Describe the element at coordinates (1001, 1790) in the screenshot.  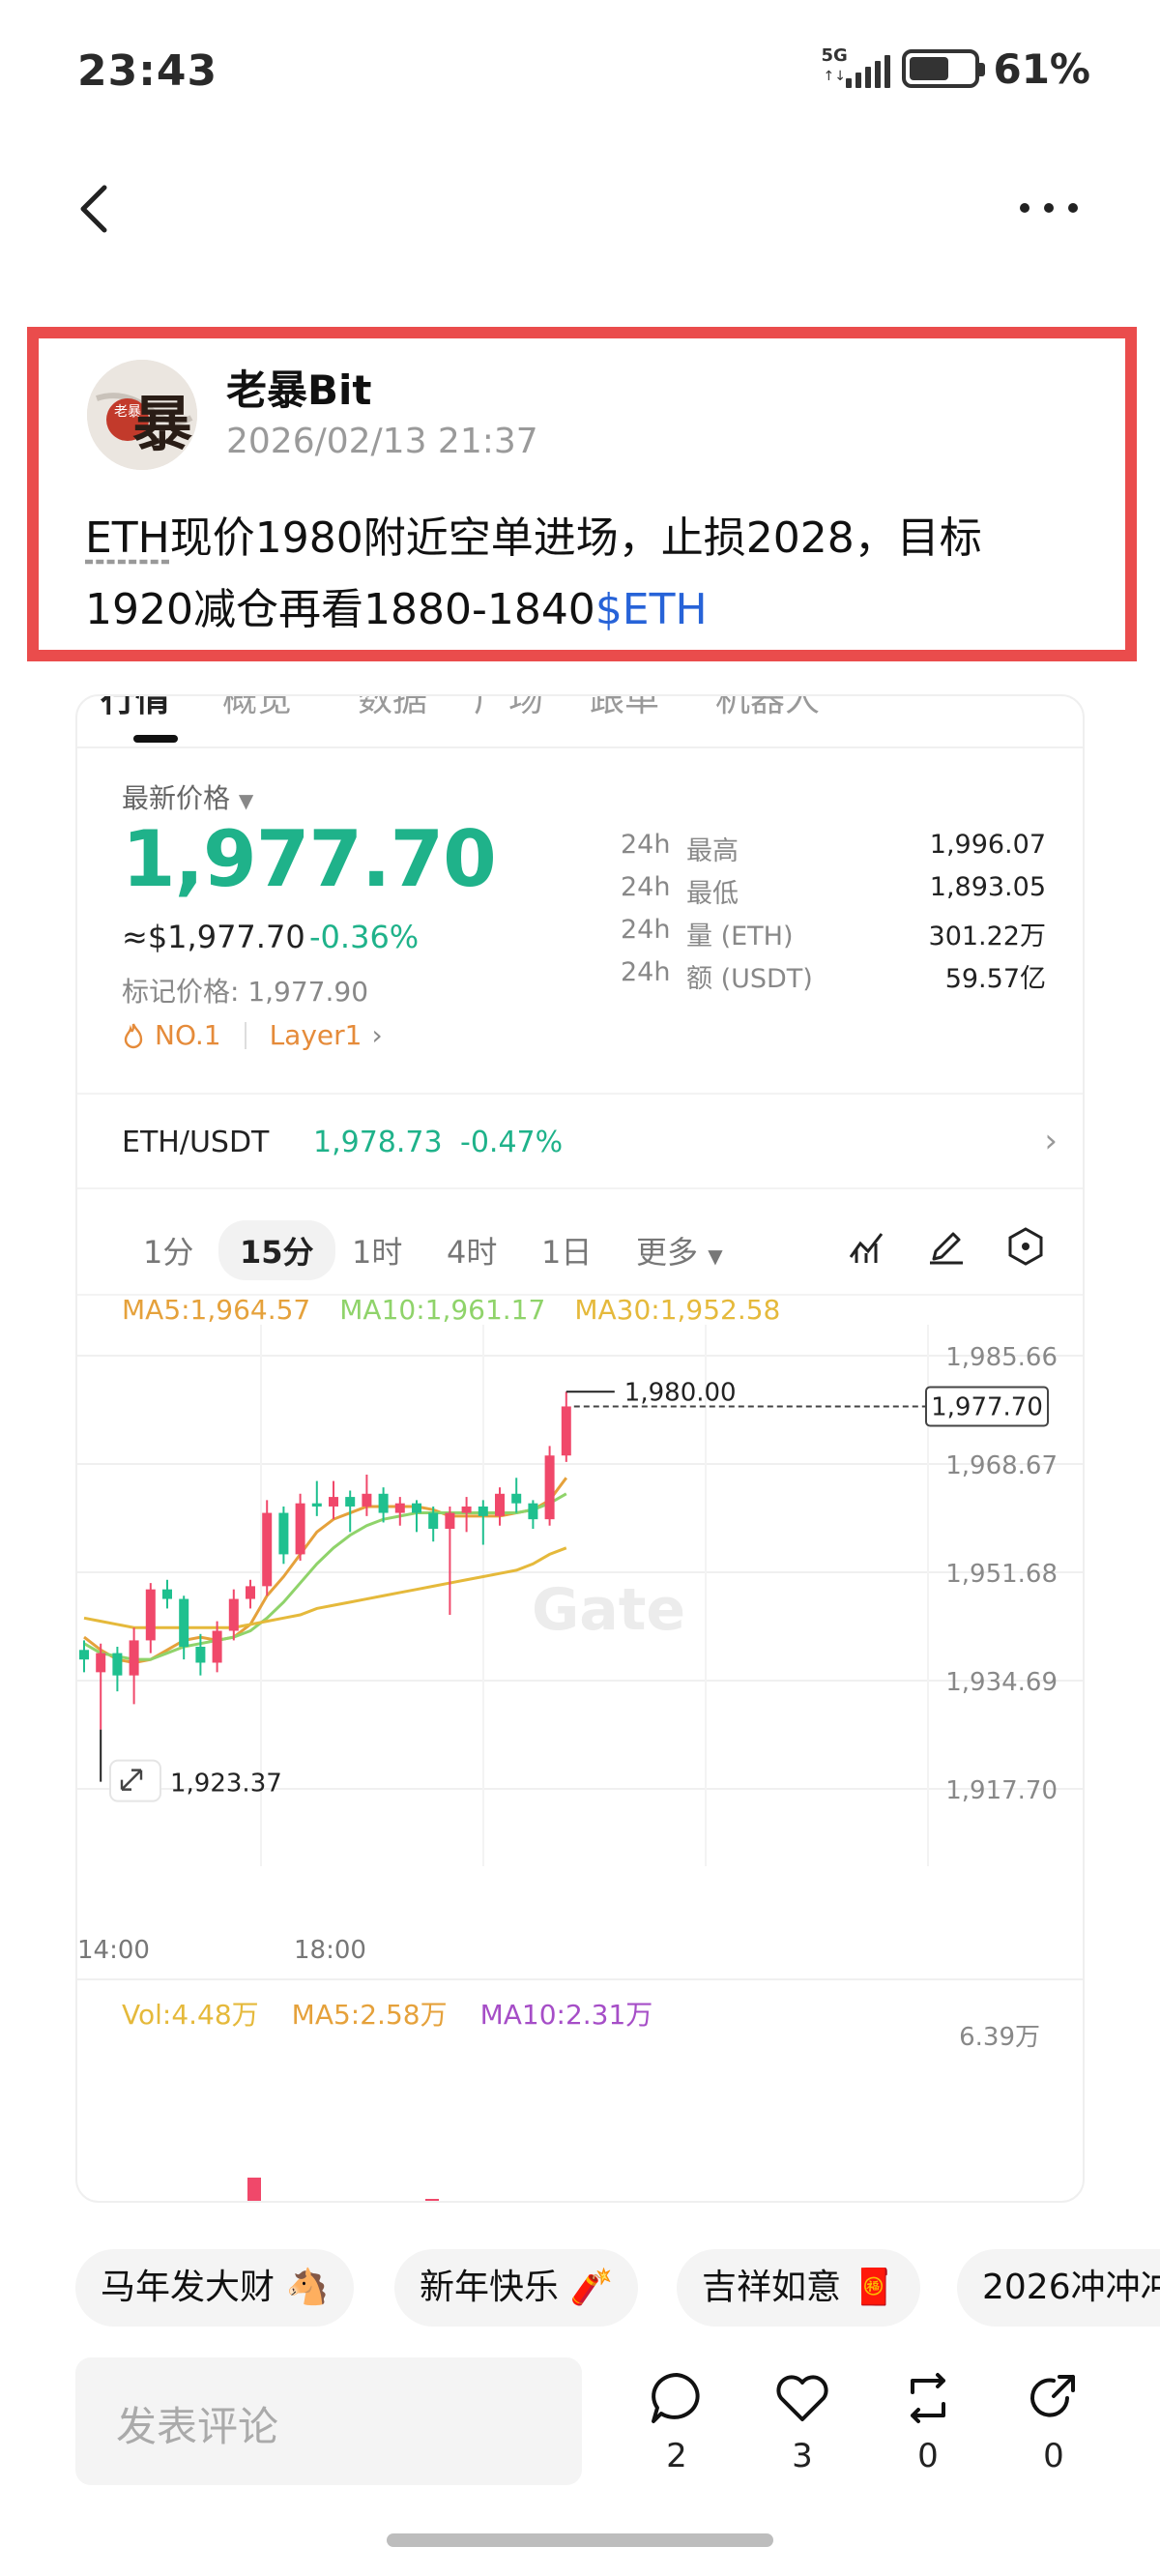
I see `y-tick-label: 1,917.70` at that location.